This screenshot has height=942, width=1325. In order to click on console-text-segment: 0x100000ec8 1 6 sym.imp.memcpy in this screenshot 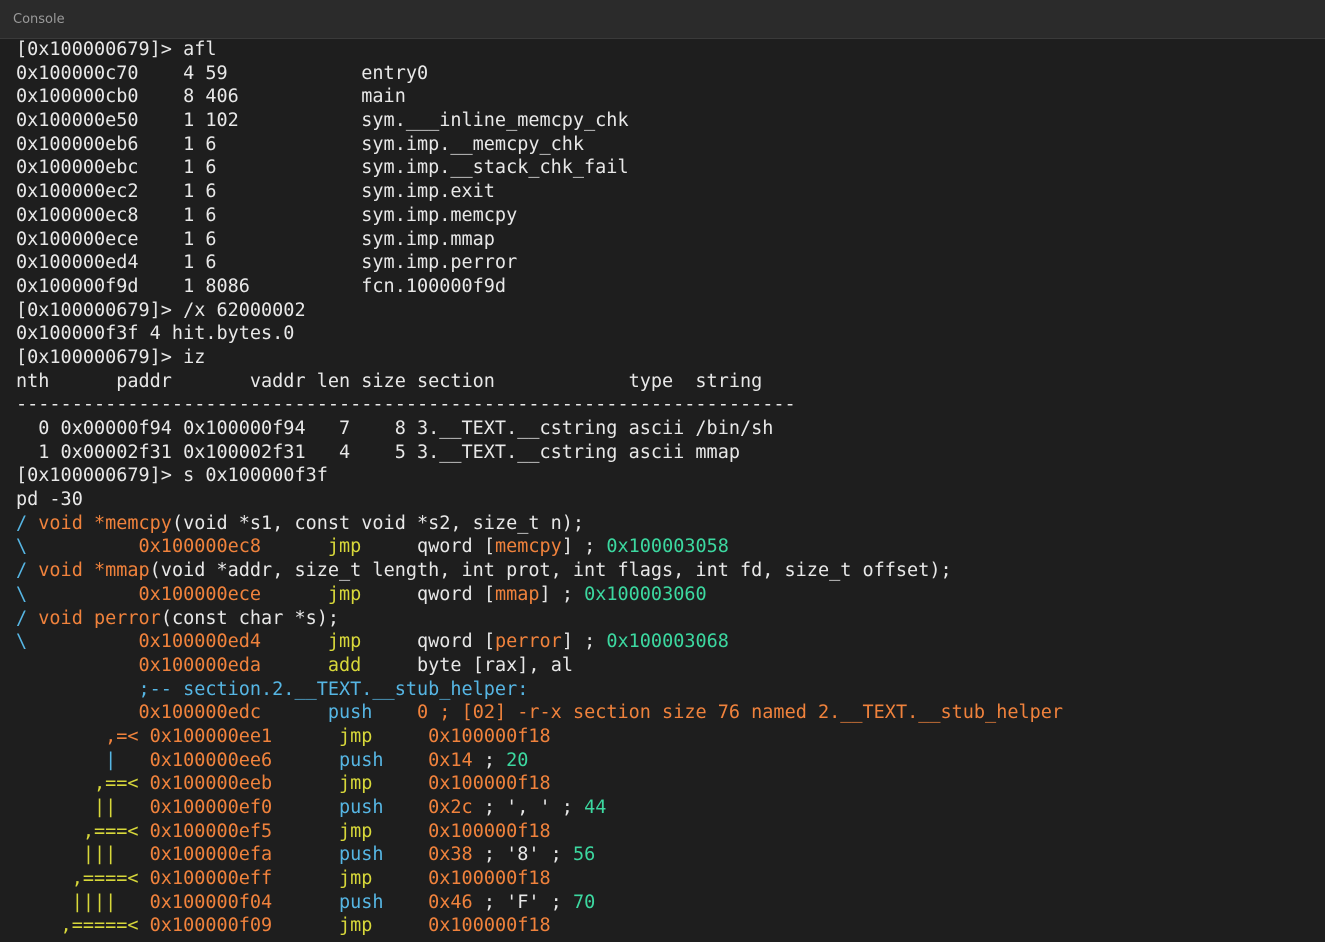, I will do `click(267, 215)`.